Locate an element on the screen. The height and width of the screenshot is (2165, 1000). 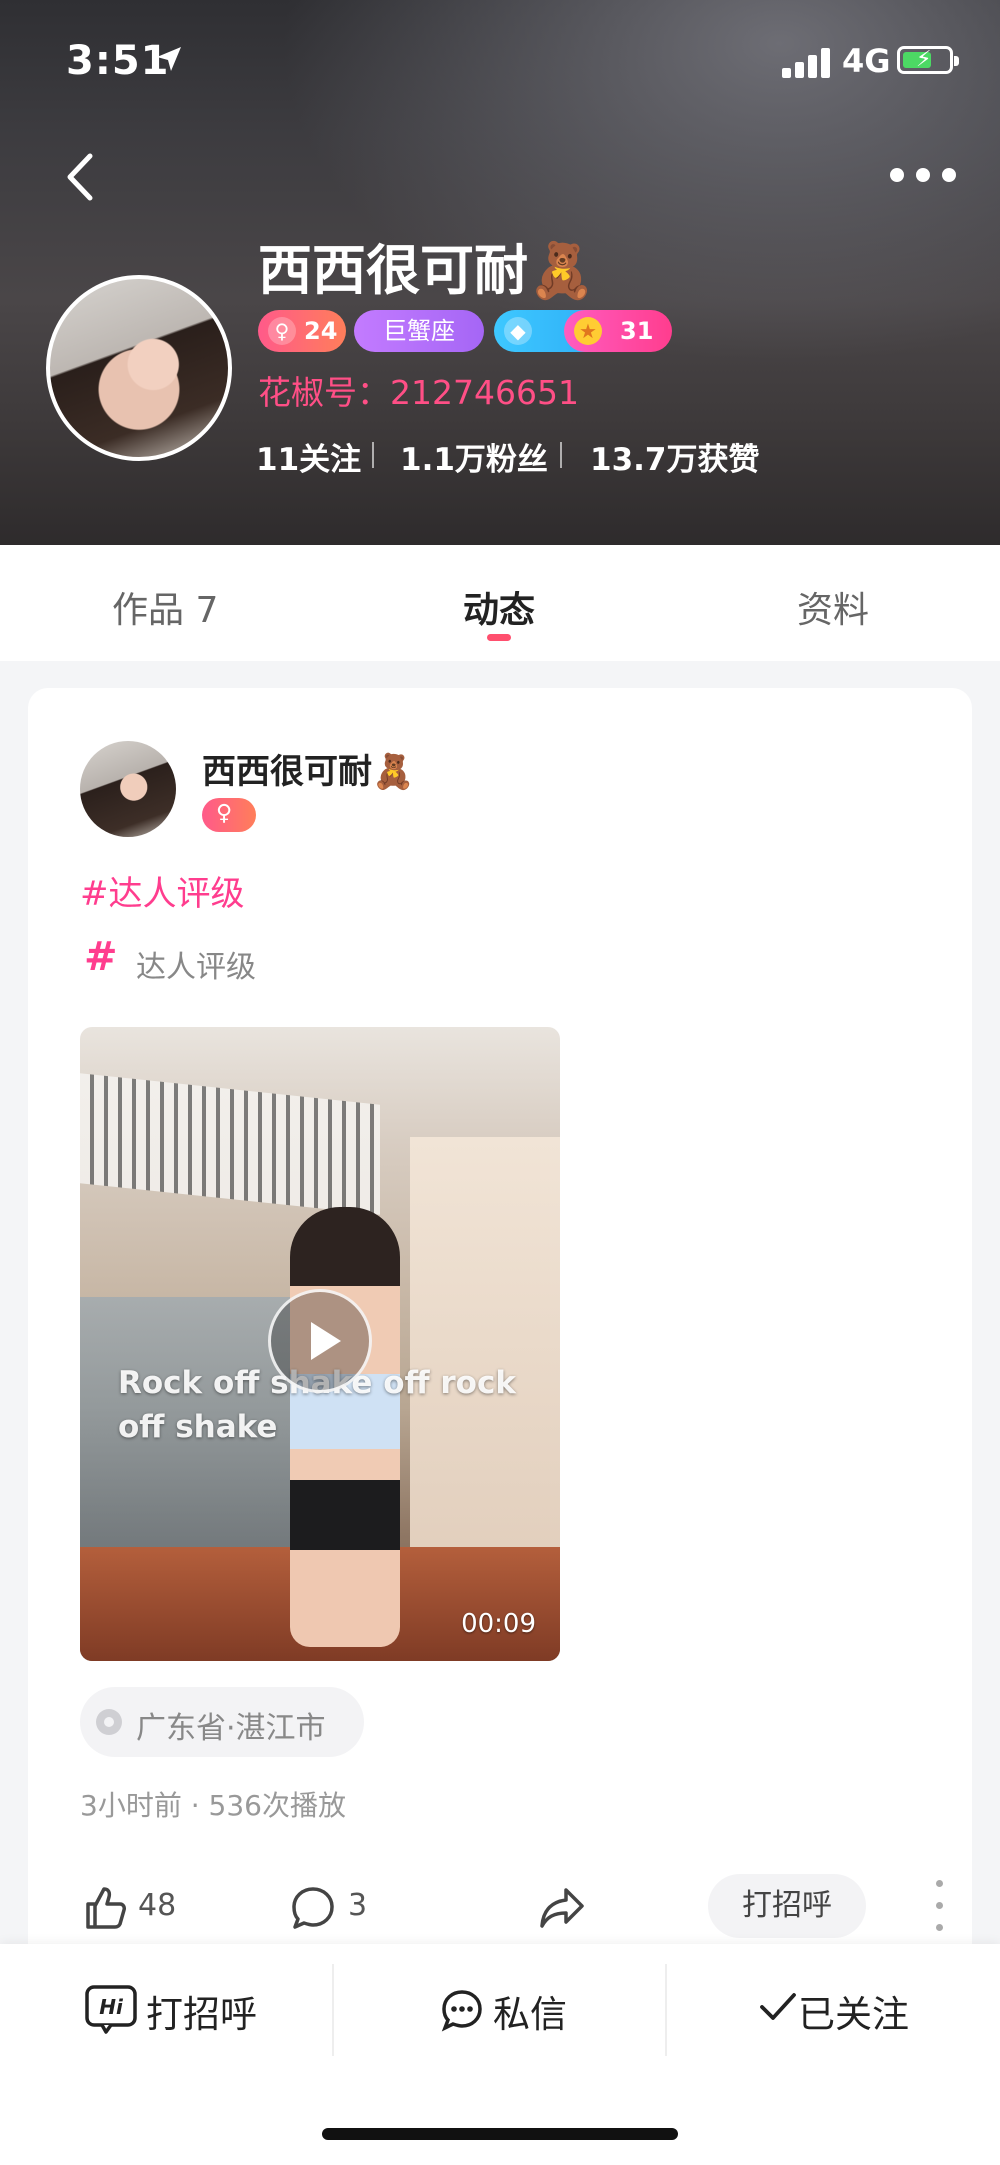
greet-button: Hi 打招呼 is located at coordinates (166, 2009).